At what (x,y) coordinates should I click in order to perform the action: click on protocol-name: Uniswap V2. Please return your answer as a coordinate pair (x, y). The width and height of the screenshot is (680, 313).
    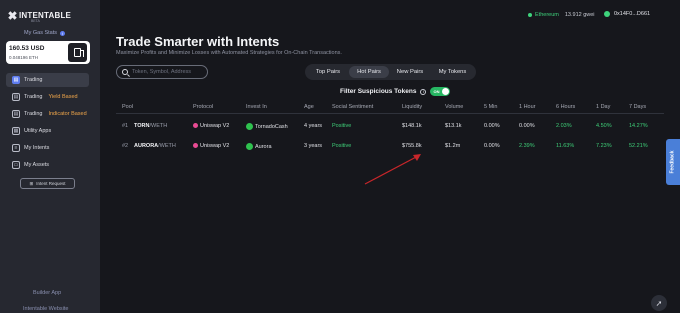
    Looking at the image, I should click on (215, 146).